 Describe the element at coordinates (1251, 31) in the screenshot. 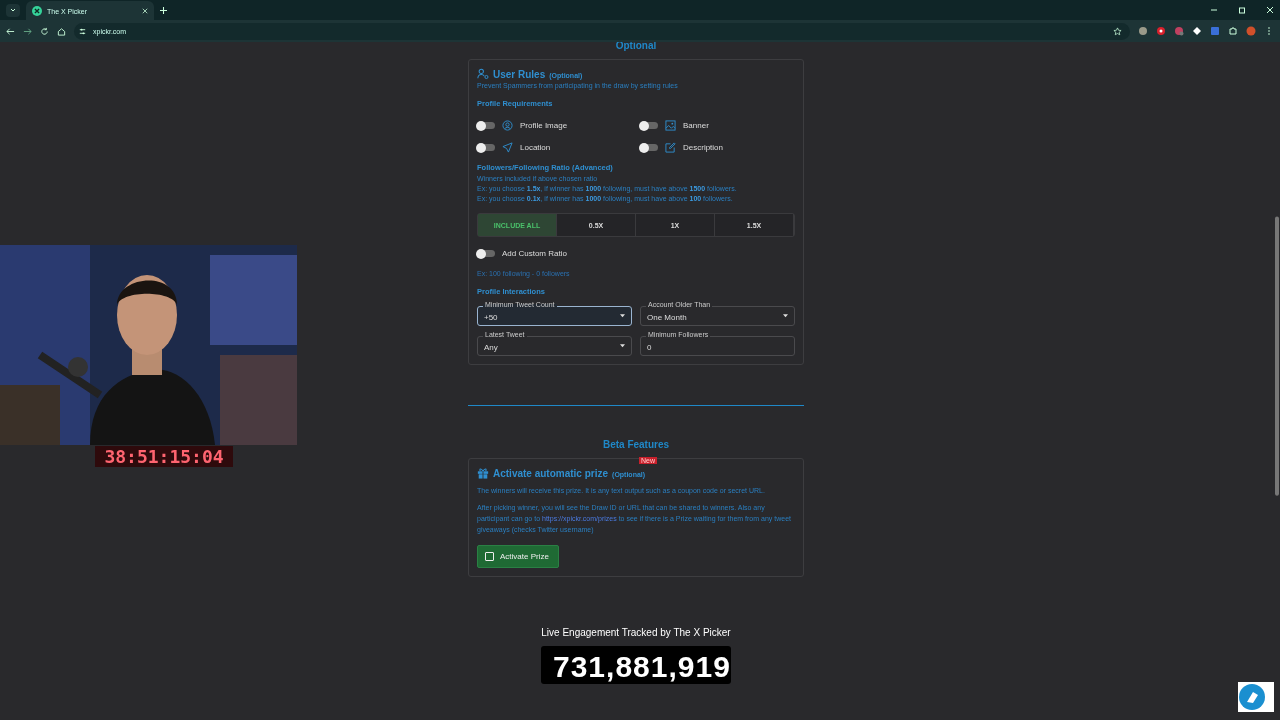

I see `profile-avatar-icon` at that location.